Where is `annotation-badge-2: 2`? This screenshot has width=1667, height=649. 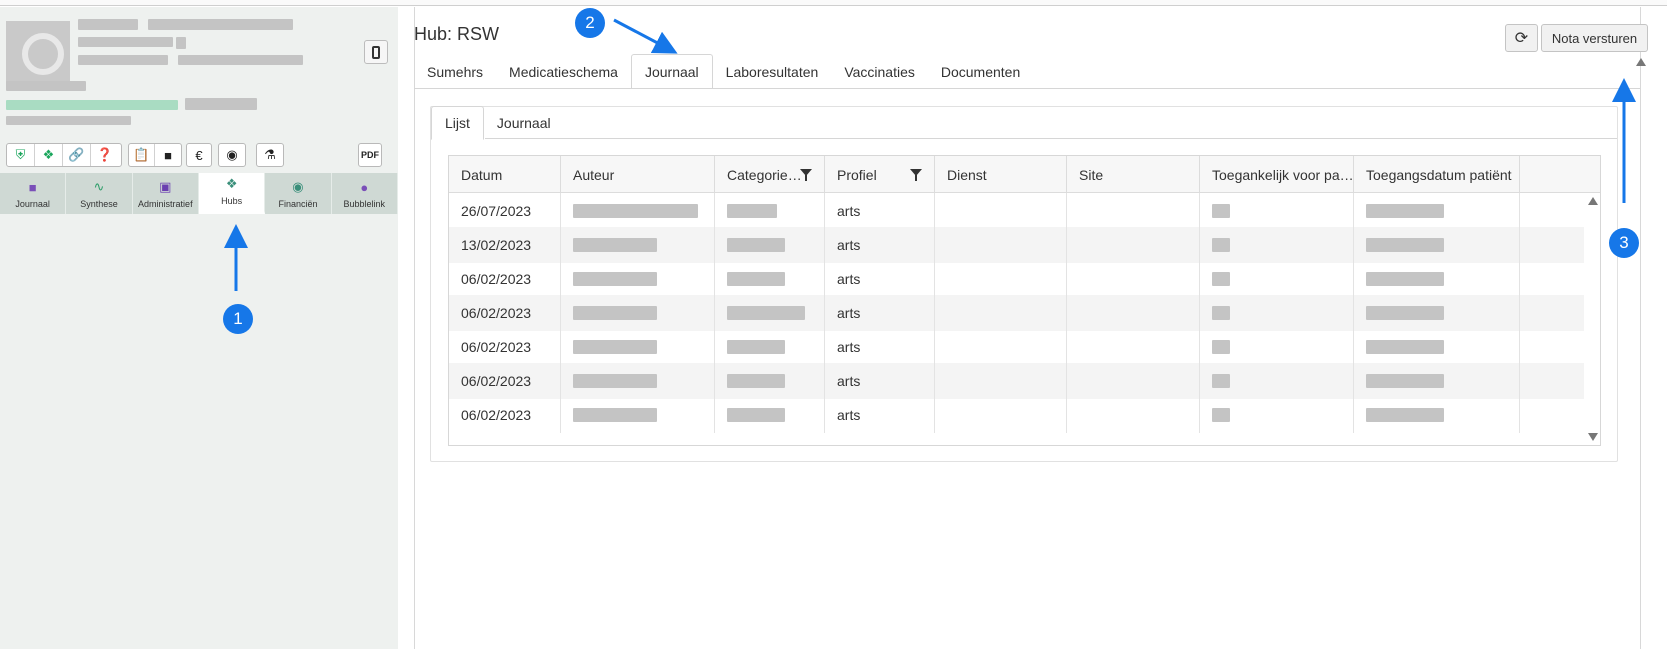 annotation-badge-2: 2 is located at coordinates (590, 23).